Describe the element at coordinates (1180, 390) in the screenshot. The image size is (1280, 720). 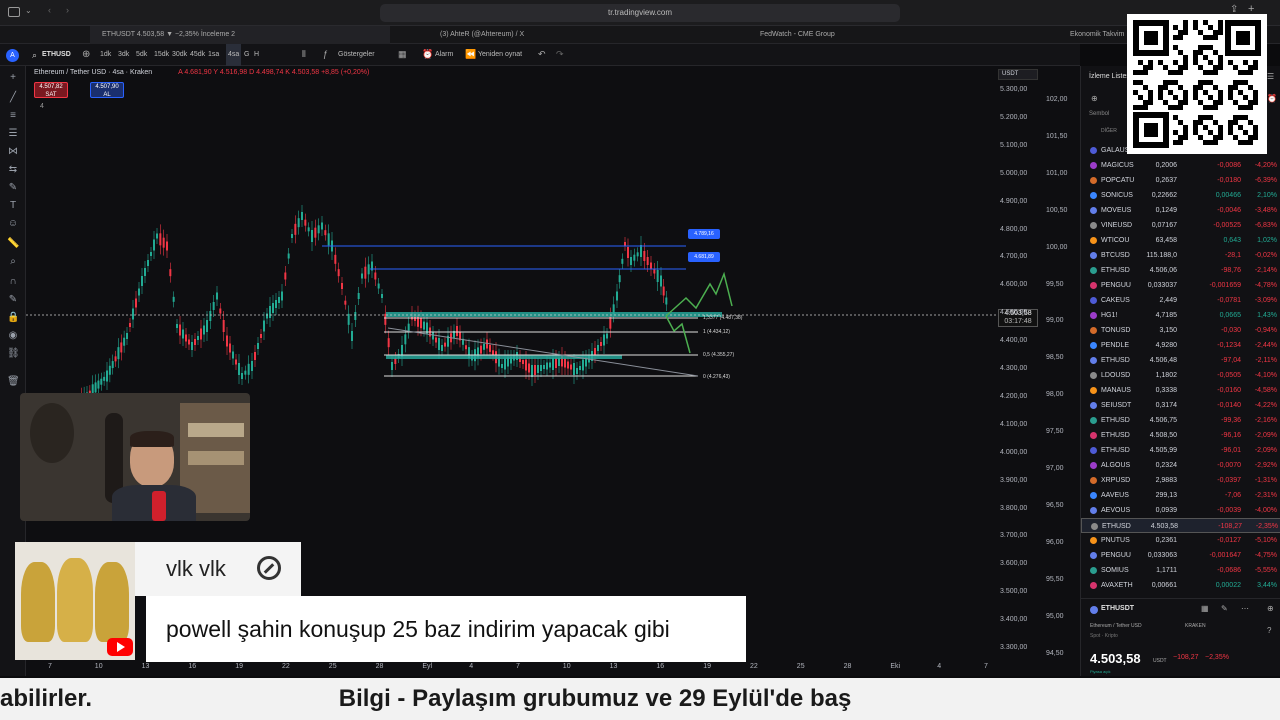
I see `watchlist-row: MANAUS 0,3338 -4,58% -0,0160` at that location.